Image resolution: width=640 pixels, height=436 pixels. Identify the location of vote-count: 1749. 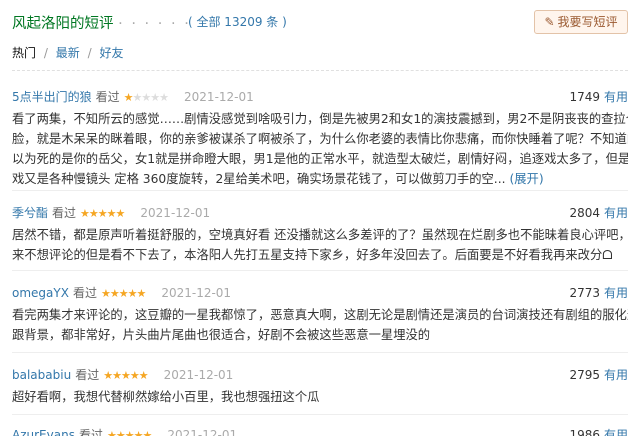
(584, 97).